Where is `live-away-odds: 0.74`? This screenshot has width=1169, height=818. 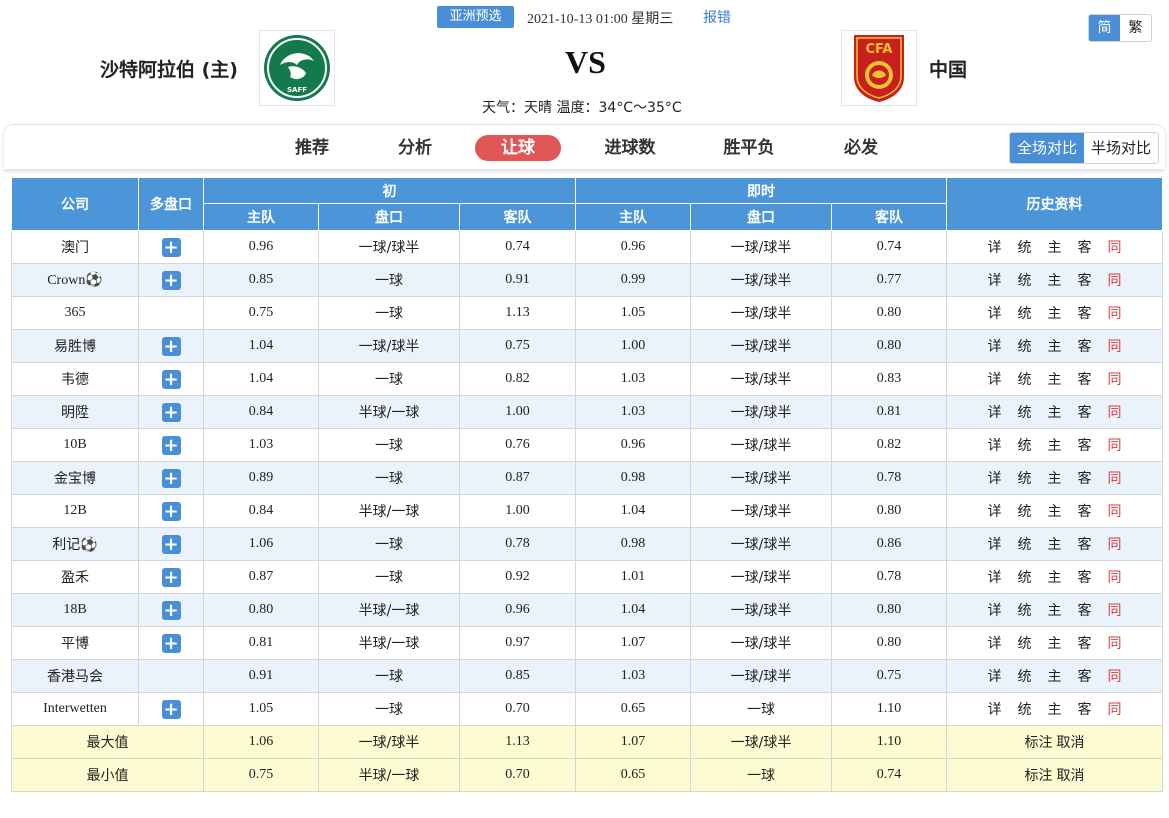
live-away-odds: 0.74 is located at coordinates (889, 247).